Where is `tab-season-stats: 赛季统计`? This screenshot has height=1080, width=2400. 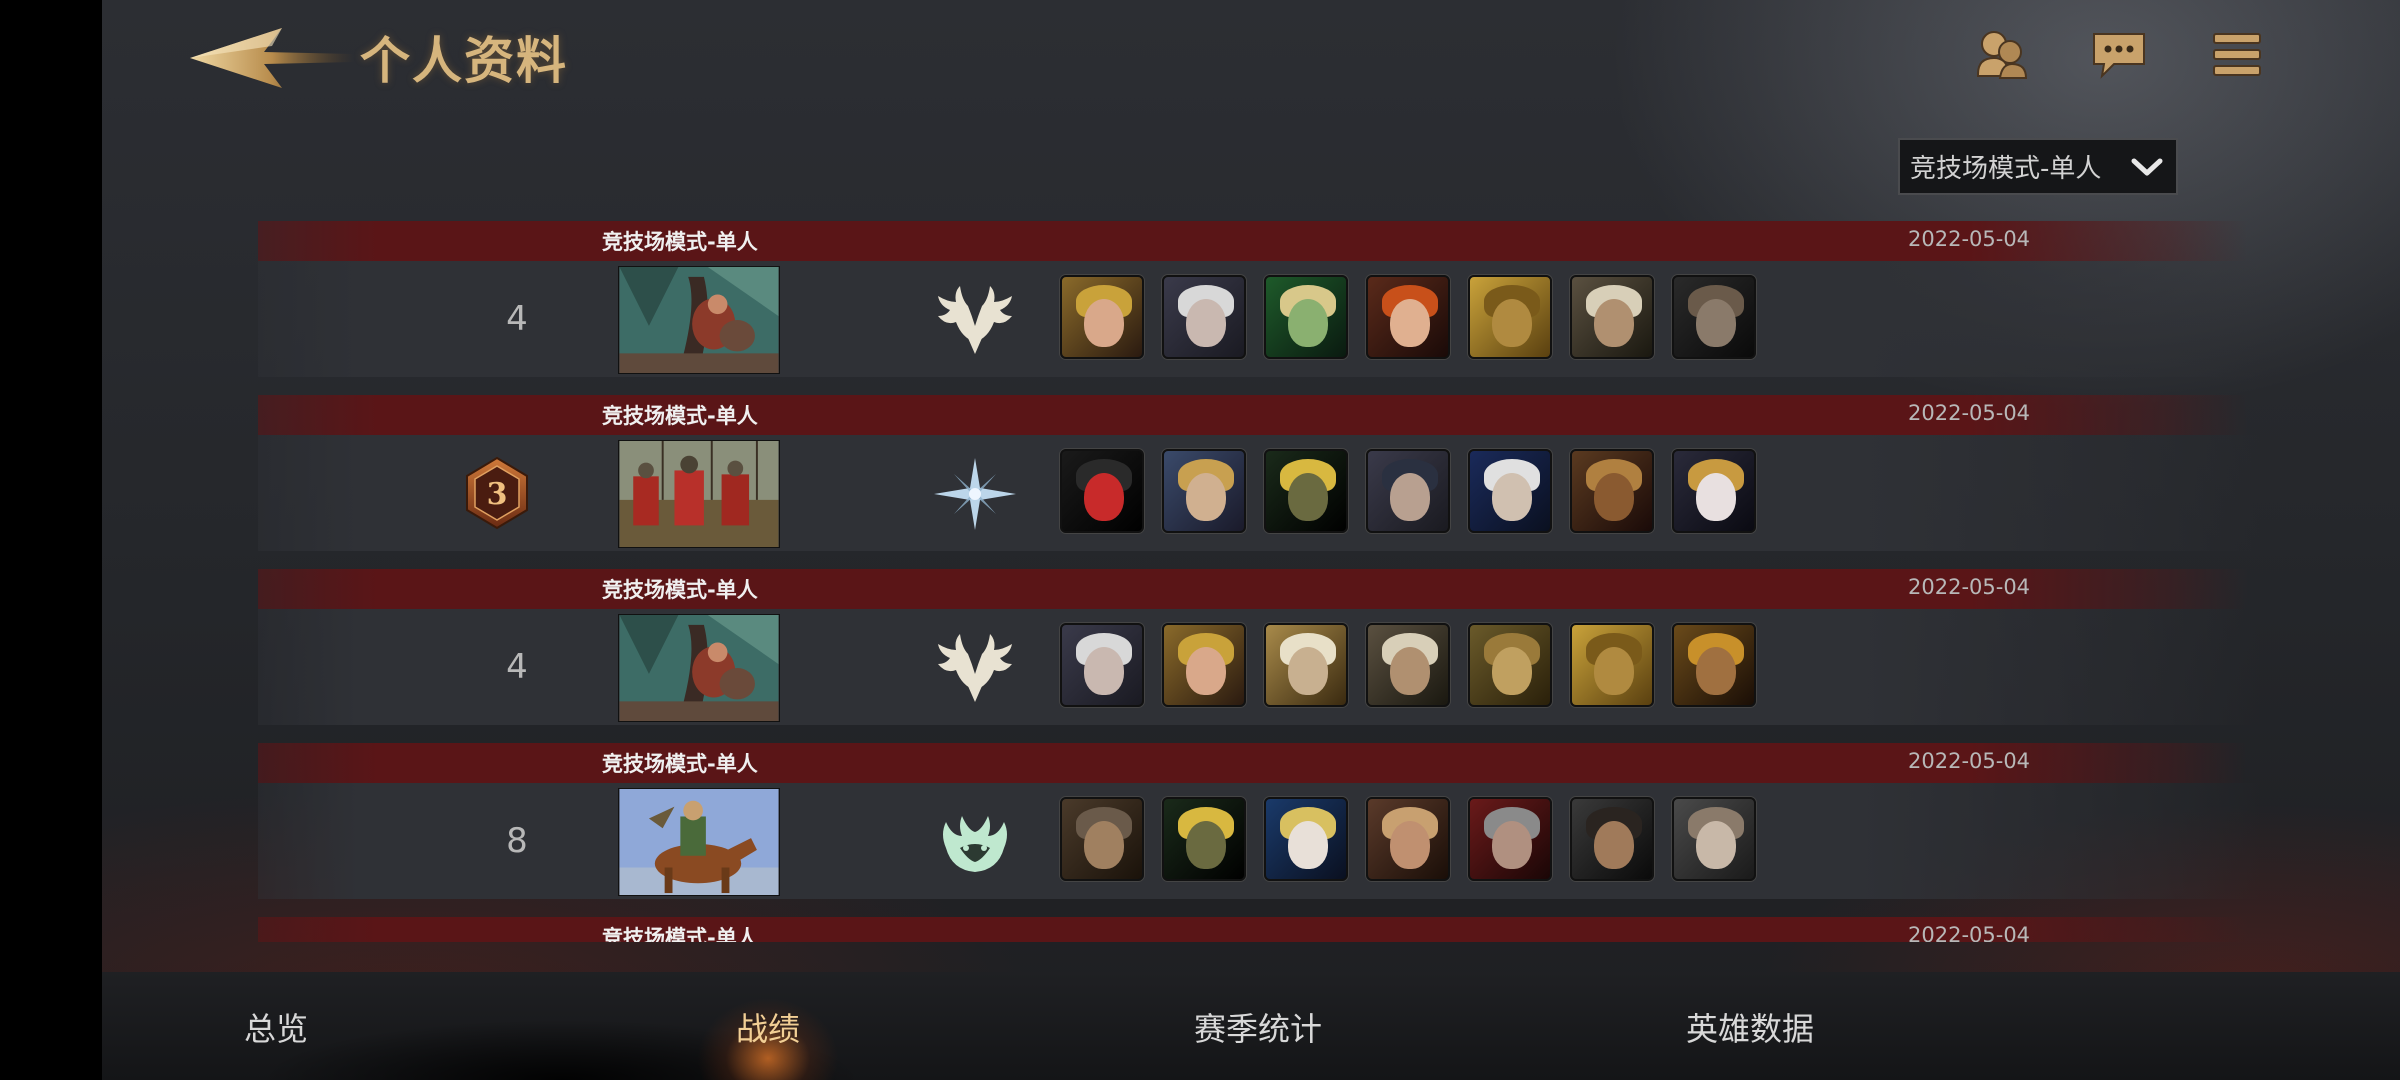
tab-season-stats: 赛季统计 is located at coordinates (1258, 1027).